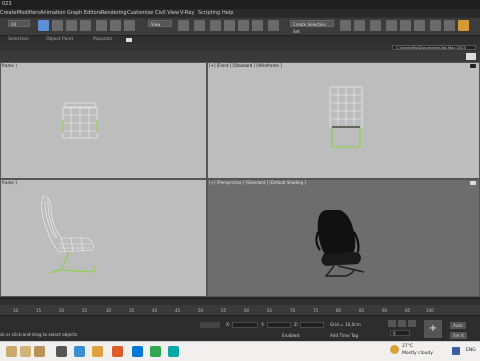 This screenshot has width=480, height=361. What do you see at coordinates (417, 353) in the screenshot?
I see `weather-desc: Mostly cloudy` at bounding box center [417, 353].